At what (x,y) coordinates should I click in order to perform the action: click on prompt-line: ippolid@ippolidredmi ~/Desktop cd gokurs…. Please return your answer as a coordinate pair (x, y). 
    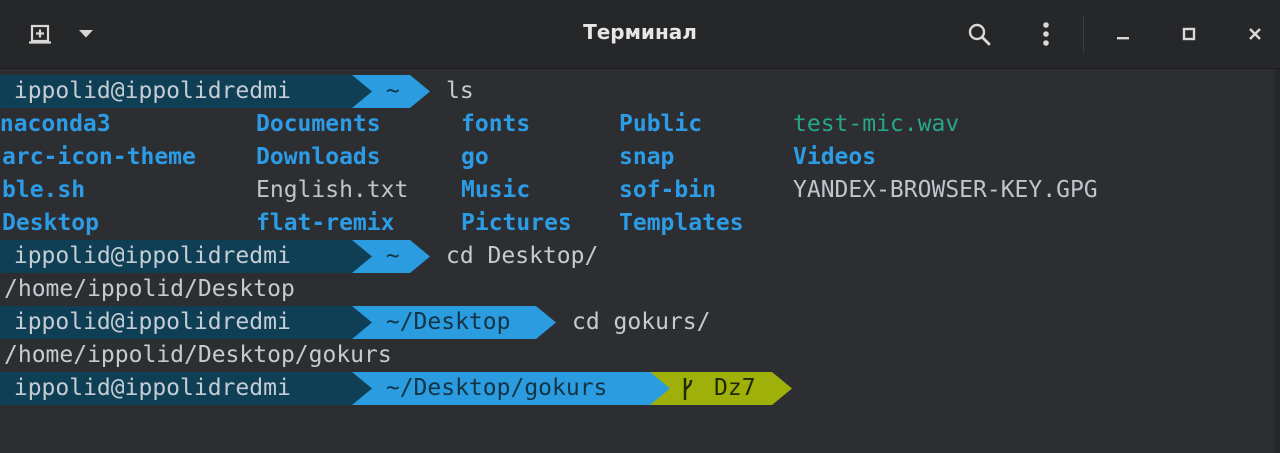
    Looking at the image, I should click on (640, 322).